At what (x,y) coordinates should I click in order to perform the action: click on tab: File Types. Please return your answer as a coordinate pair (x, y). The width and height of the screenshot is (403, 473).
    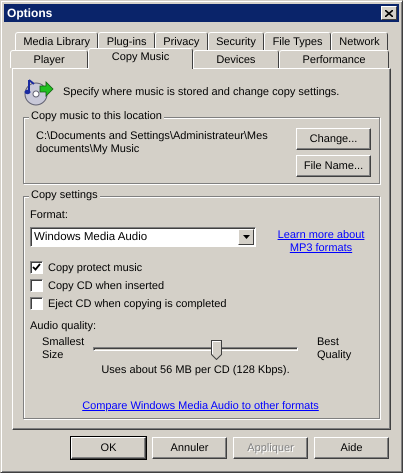
    Looking at the image, I should click on (297, 41).